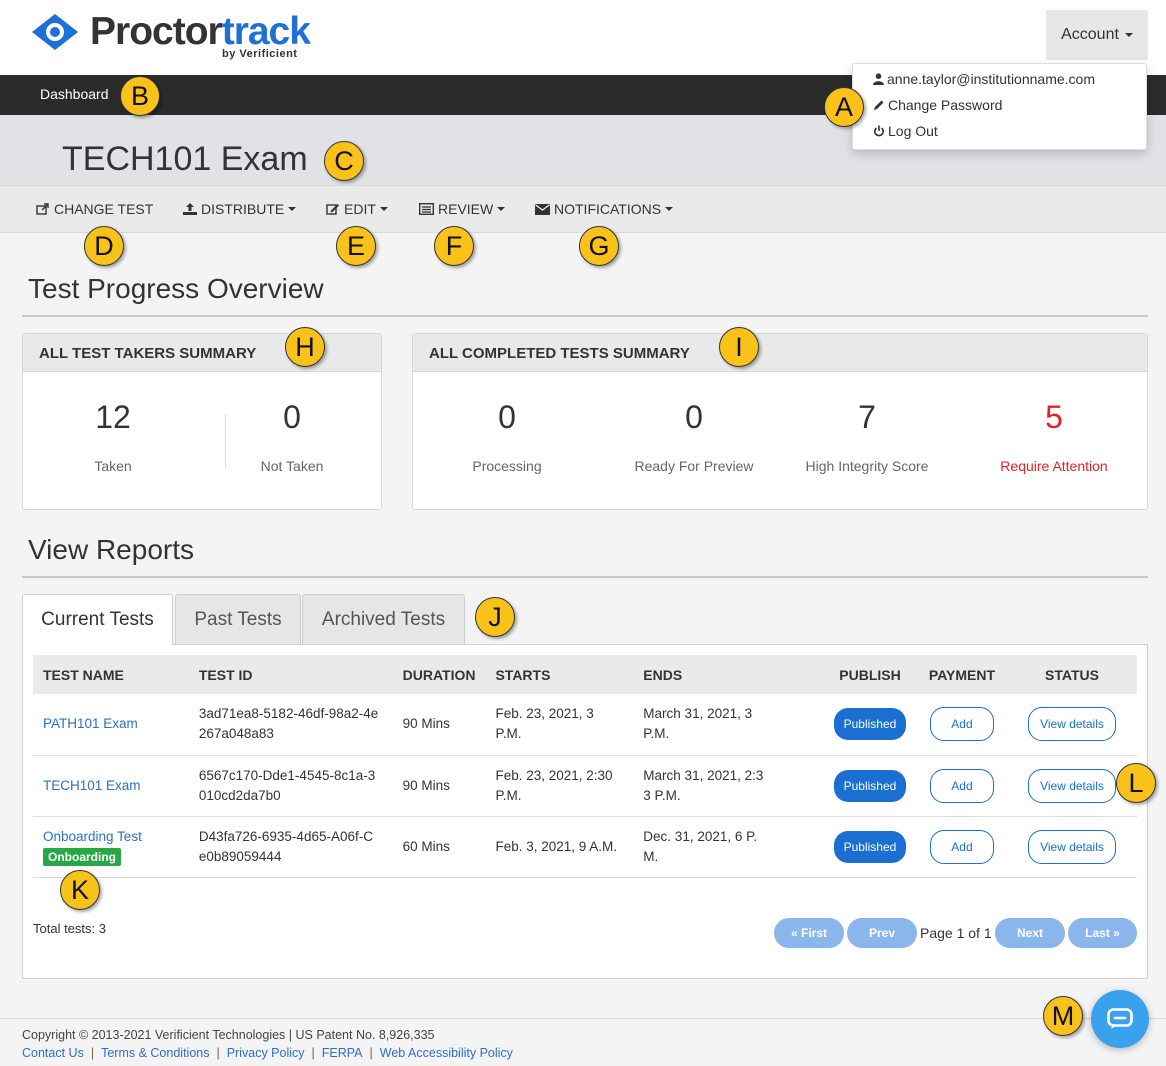 The height and width of the screenshot is (1066, 1166). Describe the element at coordinates (809, 933) in the screenshot. I see `first-page-button: « First` at that location.